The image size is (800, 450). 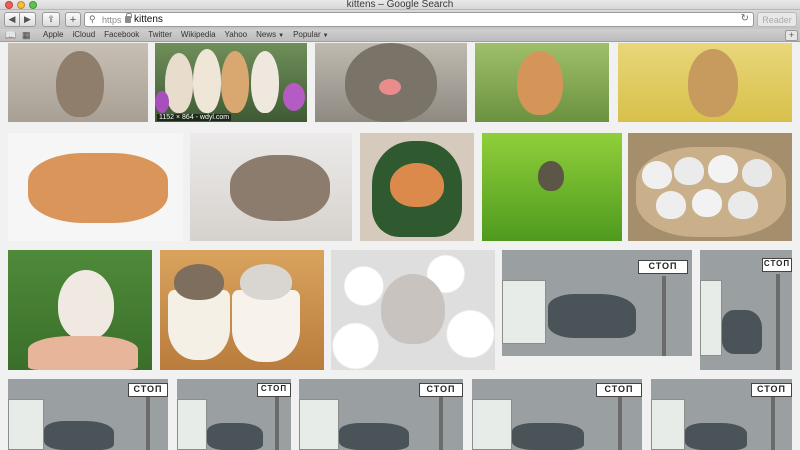 I want to click on kitten-face, so click(x=417, y=185).